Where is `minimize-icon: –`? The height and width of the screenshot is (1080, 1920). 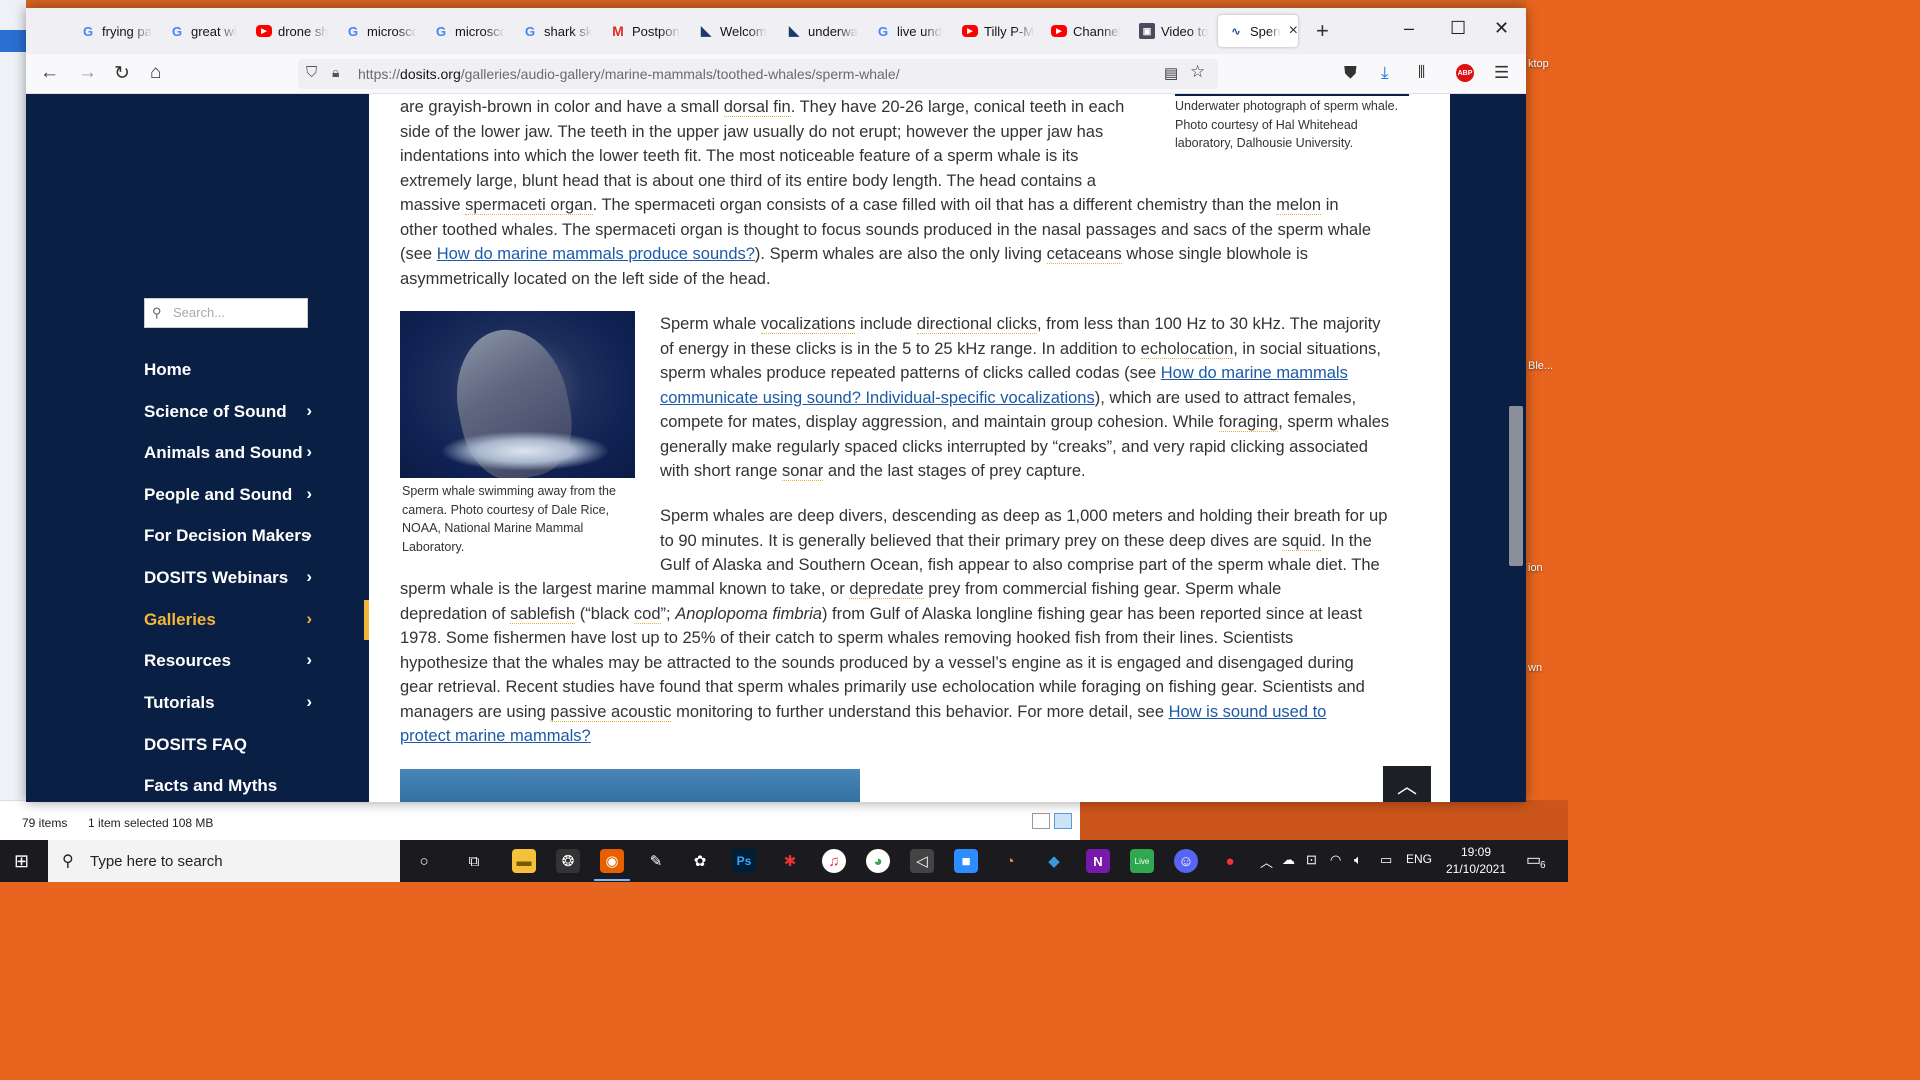
minimize-icon: – is located at coordinates (1409, 28).